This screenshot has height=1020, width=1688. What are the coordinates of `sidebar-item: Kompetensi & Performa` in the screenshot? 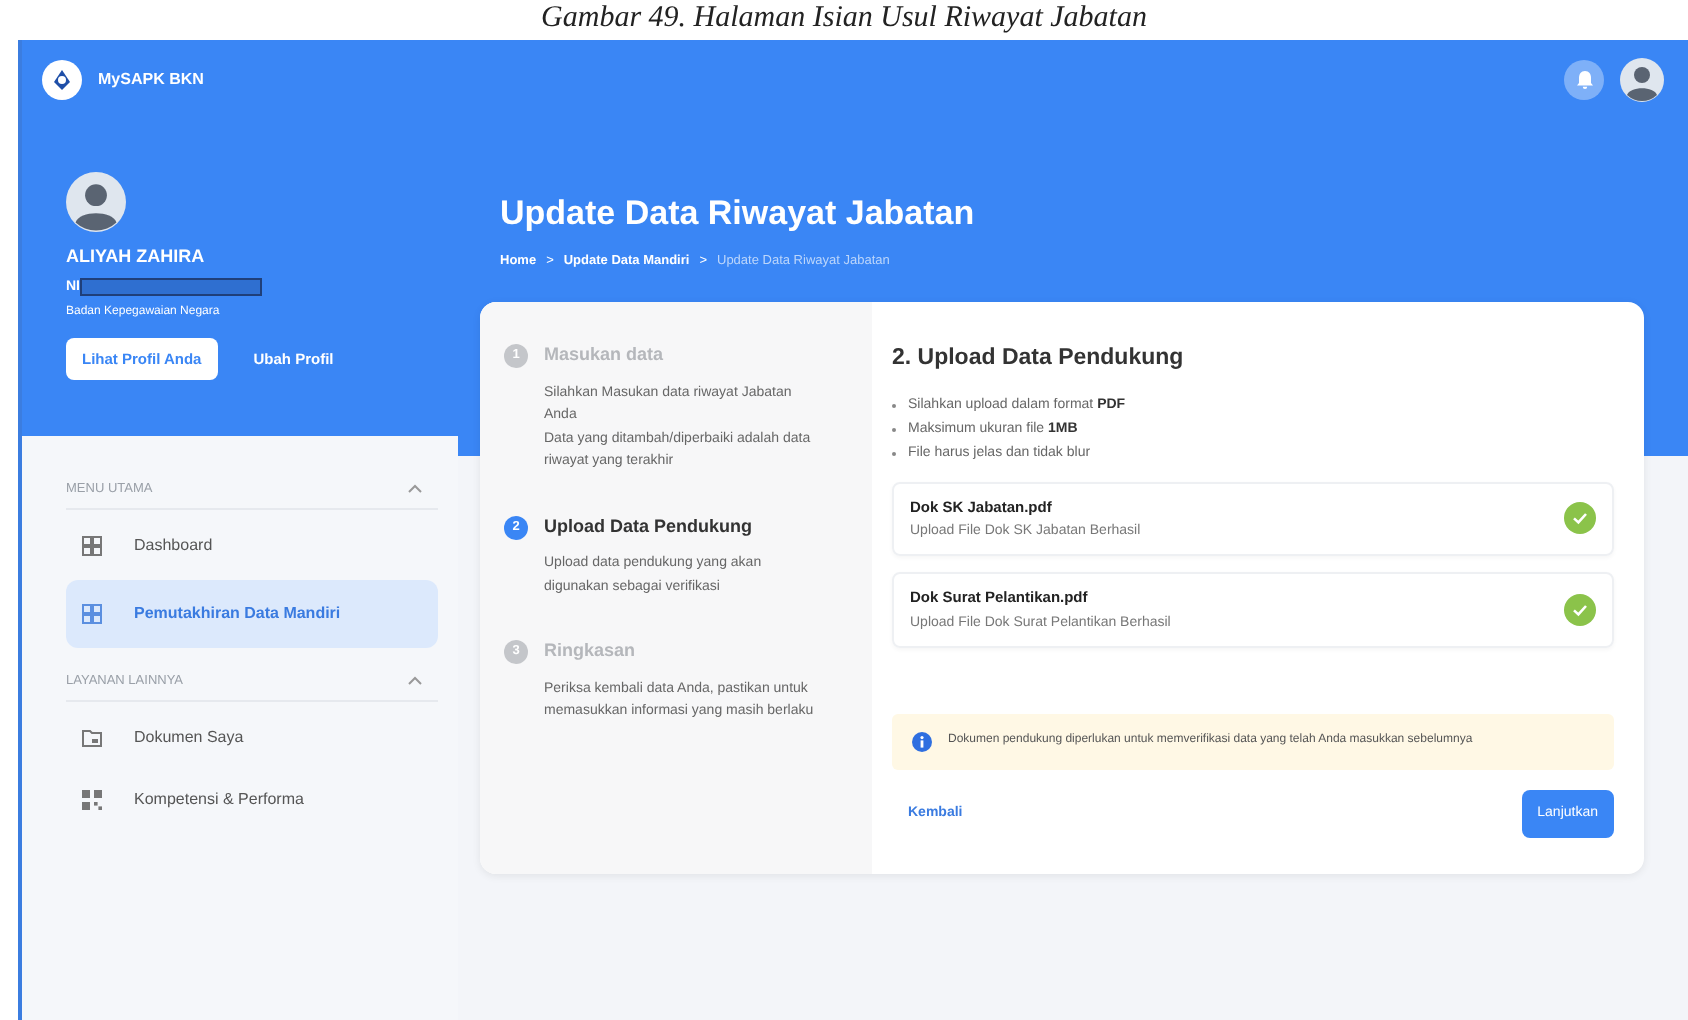 It's located at (252, 799).